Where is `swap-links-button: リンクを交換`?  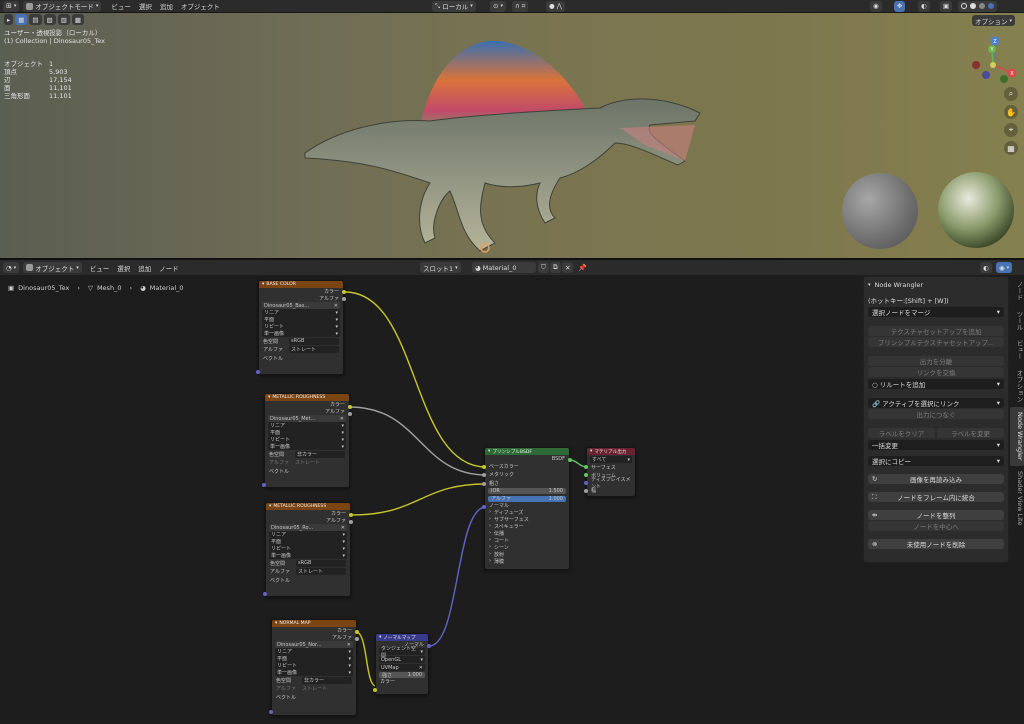 swap-links-button: リンクを交換 is located at coordinates (936, 372).